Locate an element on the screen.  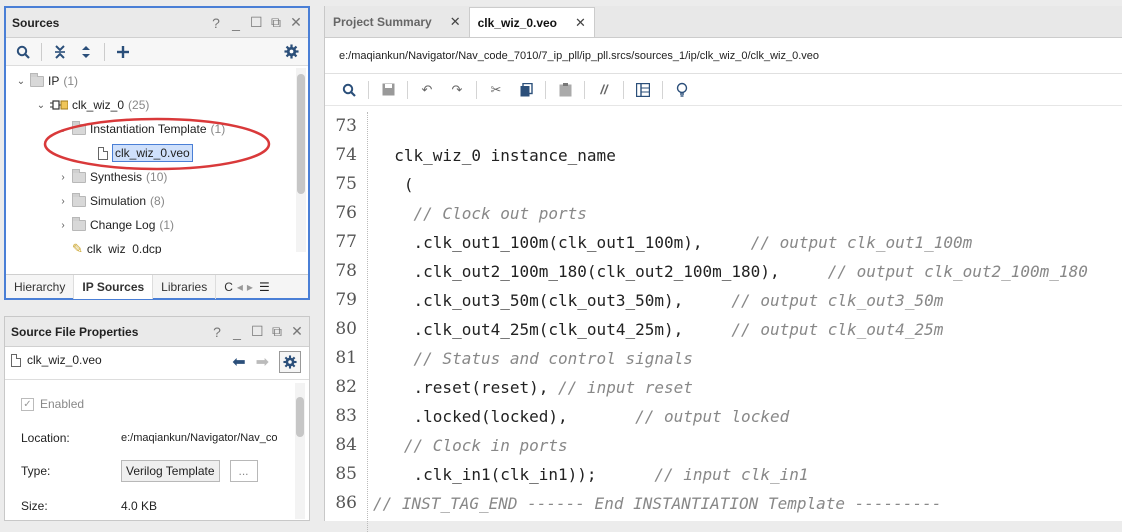
type-value-button: Verilog Template is located at coordinates (170, 471).